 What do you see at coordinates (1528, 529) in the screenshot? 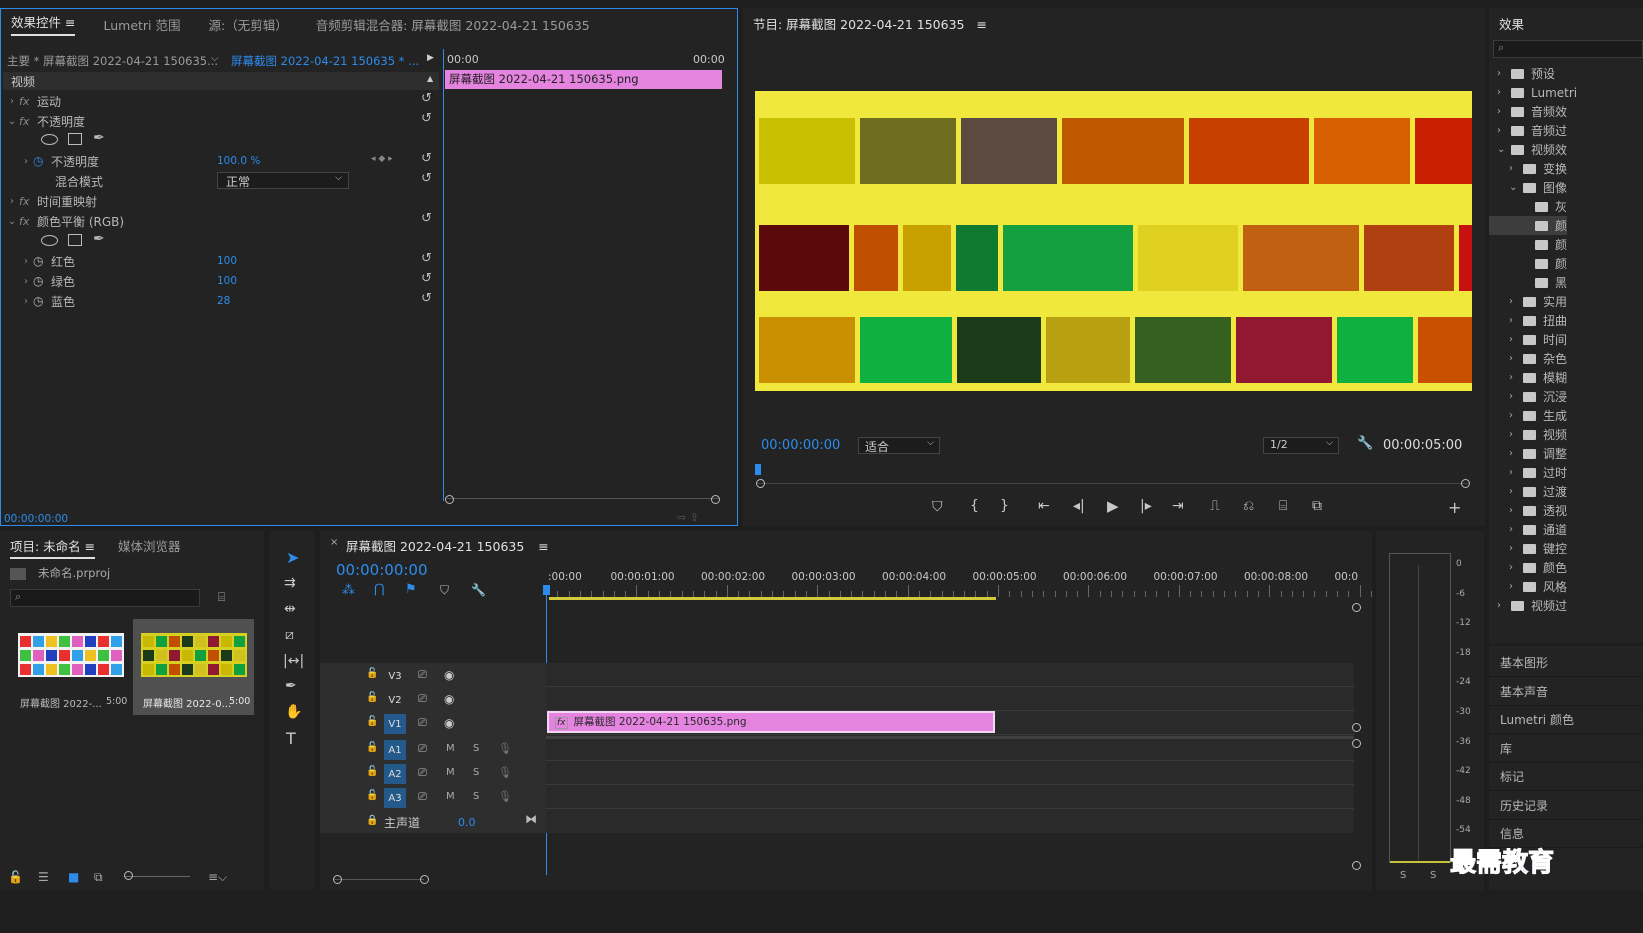
I see `effects-item: › 通道` at bounding box center [1528, 529].